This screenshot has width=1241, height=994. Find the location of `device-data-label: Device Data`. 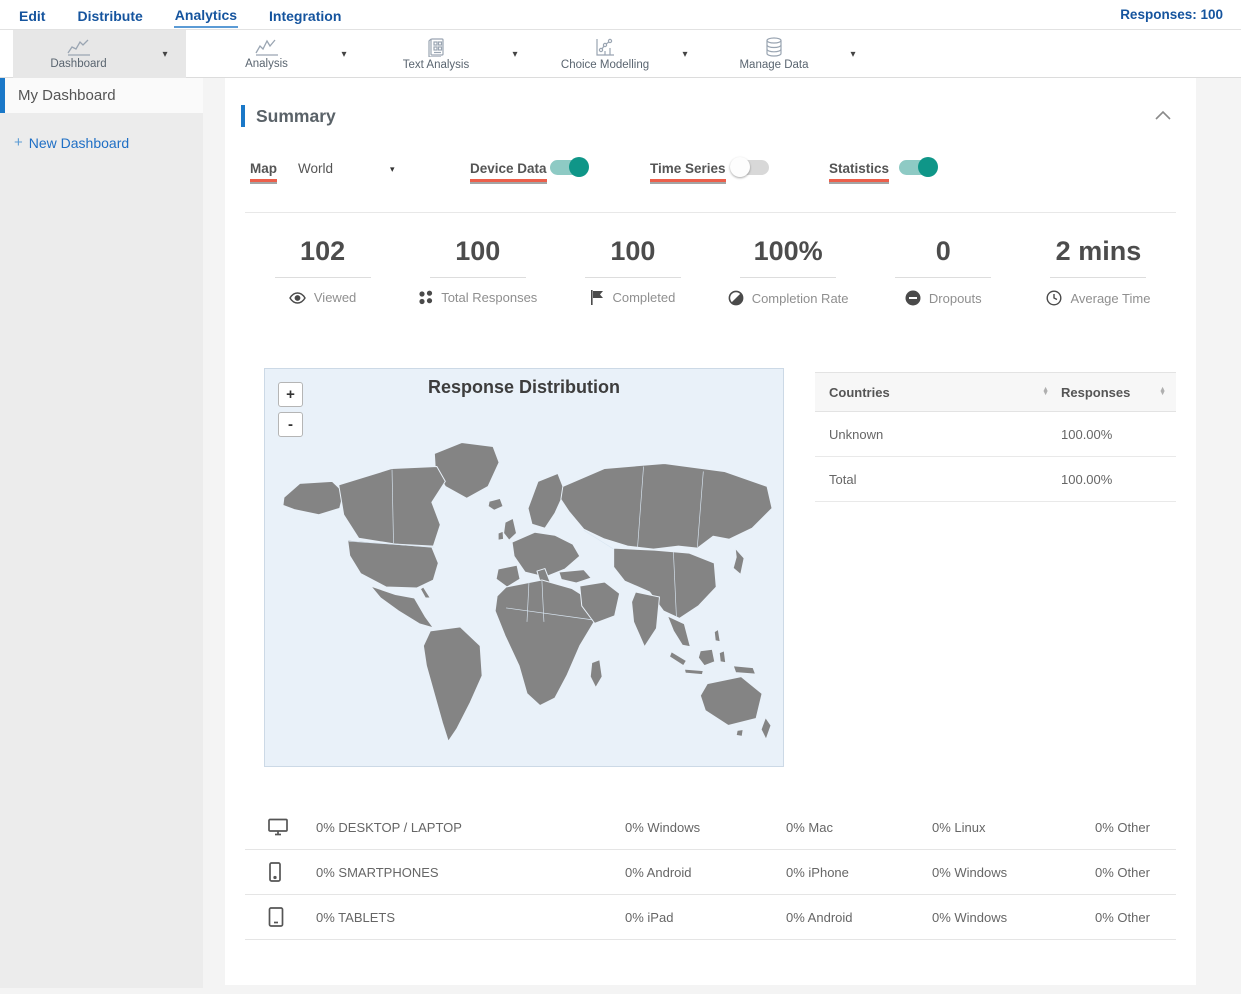

device-data-label: Device Data is located at coordinates (508, 171).